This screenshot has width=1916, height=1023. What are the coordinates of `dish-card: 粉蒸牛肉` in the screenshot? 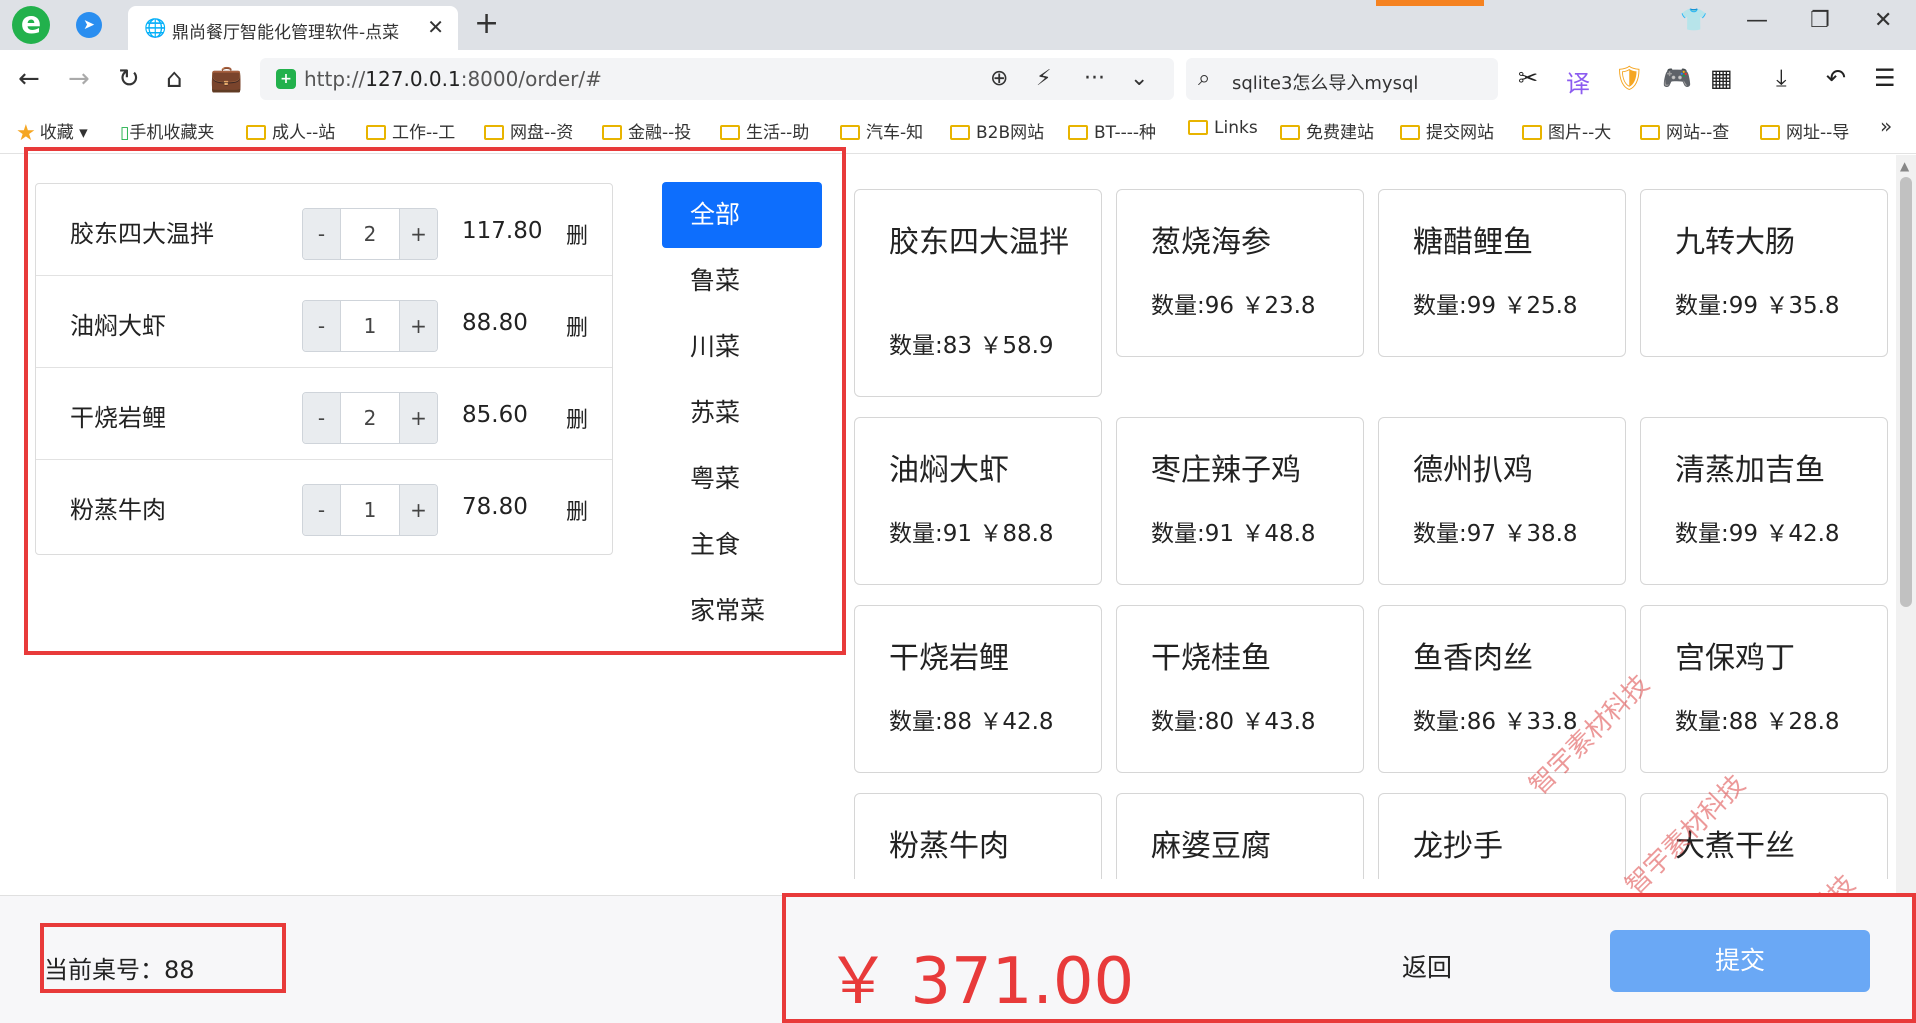 It's located at (978, 836).